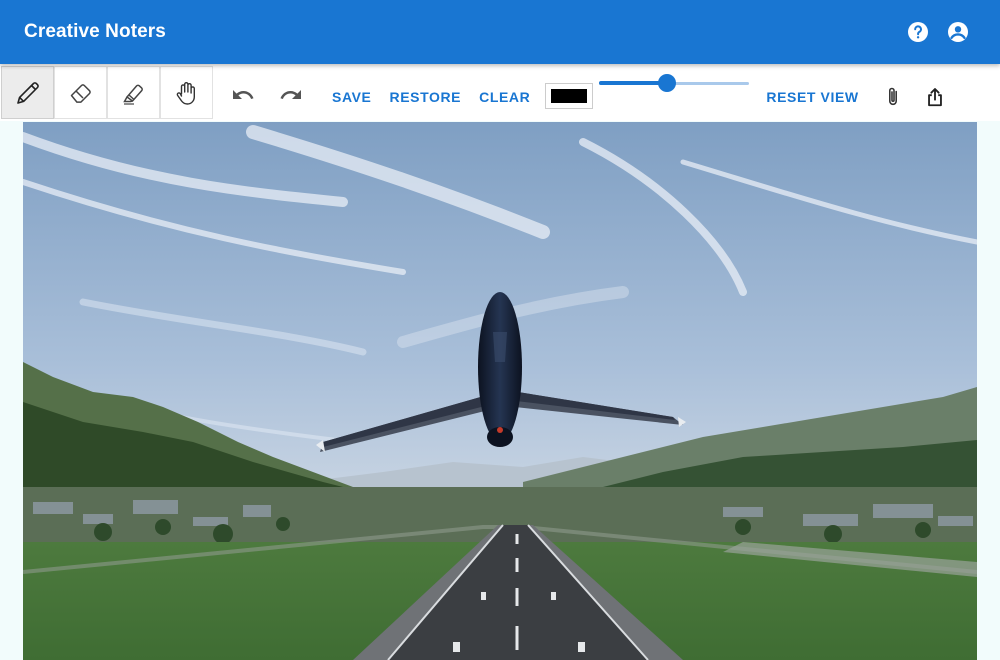  I want to click on redo-icon, so click(290, 94).